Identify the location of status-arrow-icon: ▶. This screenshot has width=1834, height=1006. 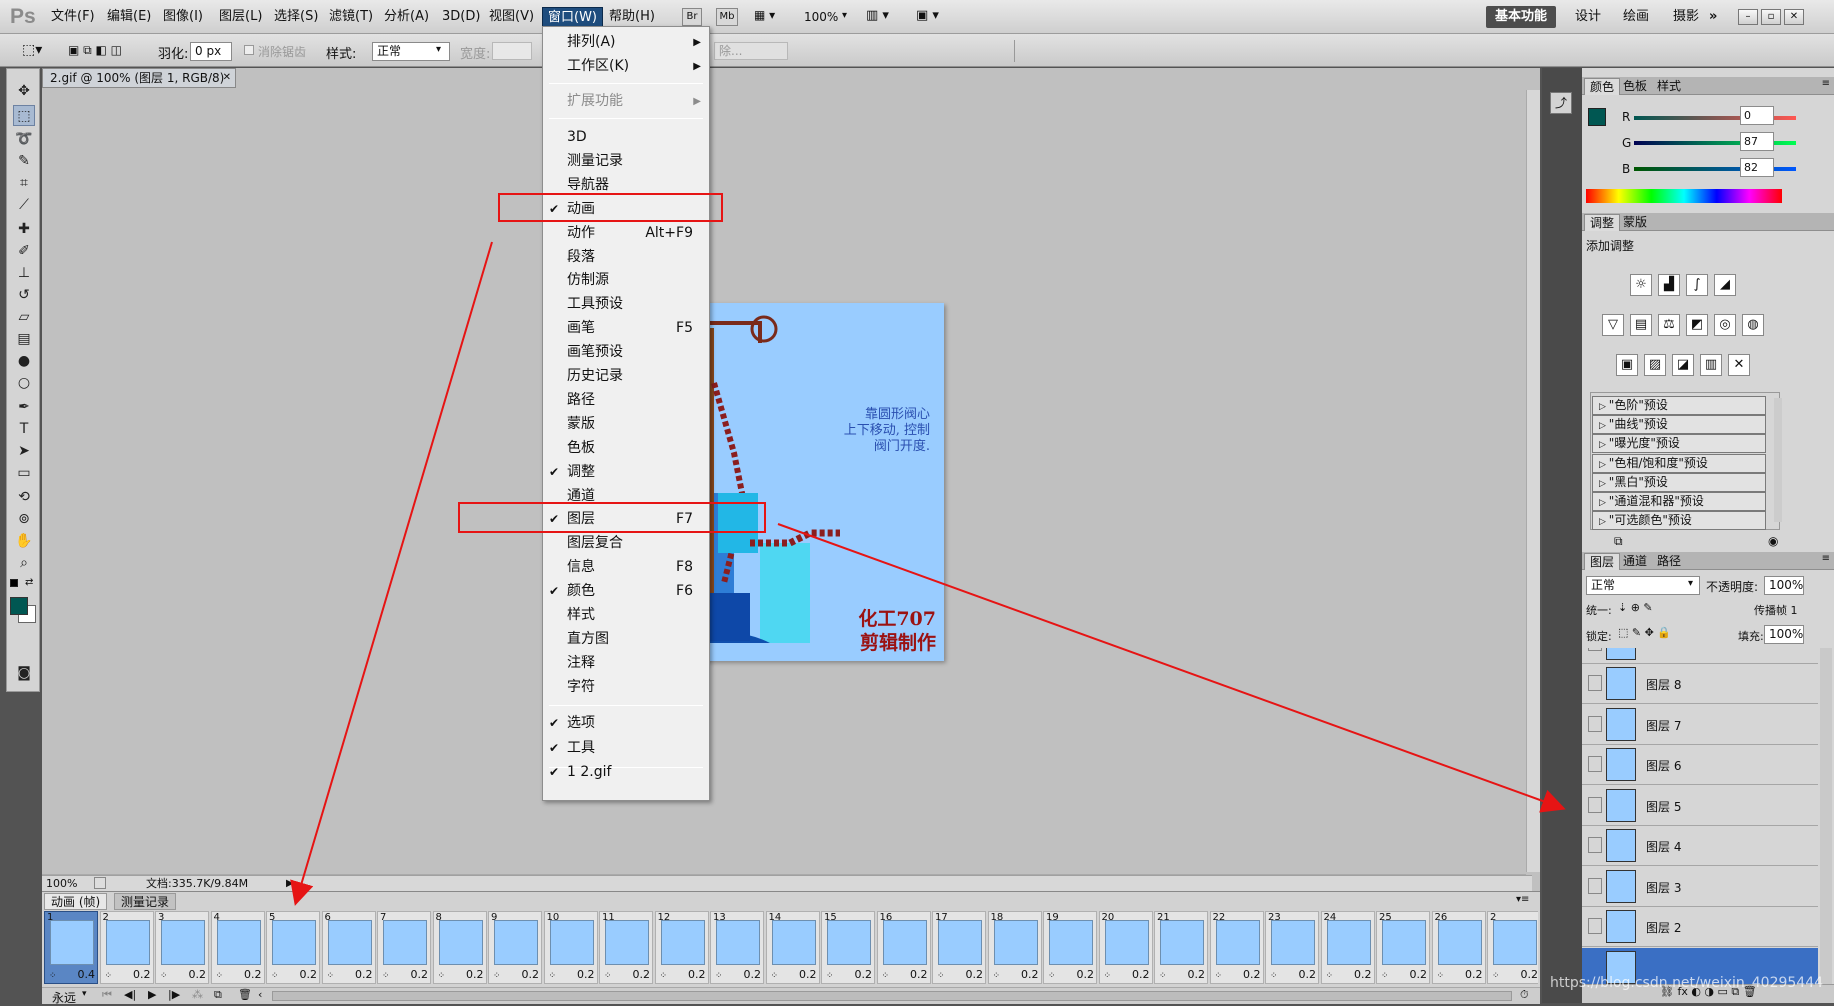
(290, 883).